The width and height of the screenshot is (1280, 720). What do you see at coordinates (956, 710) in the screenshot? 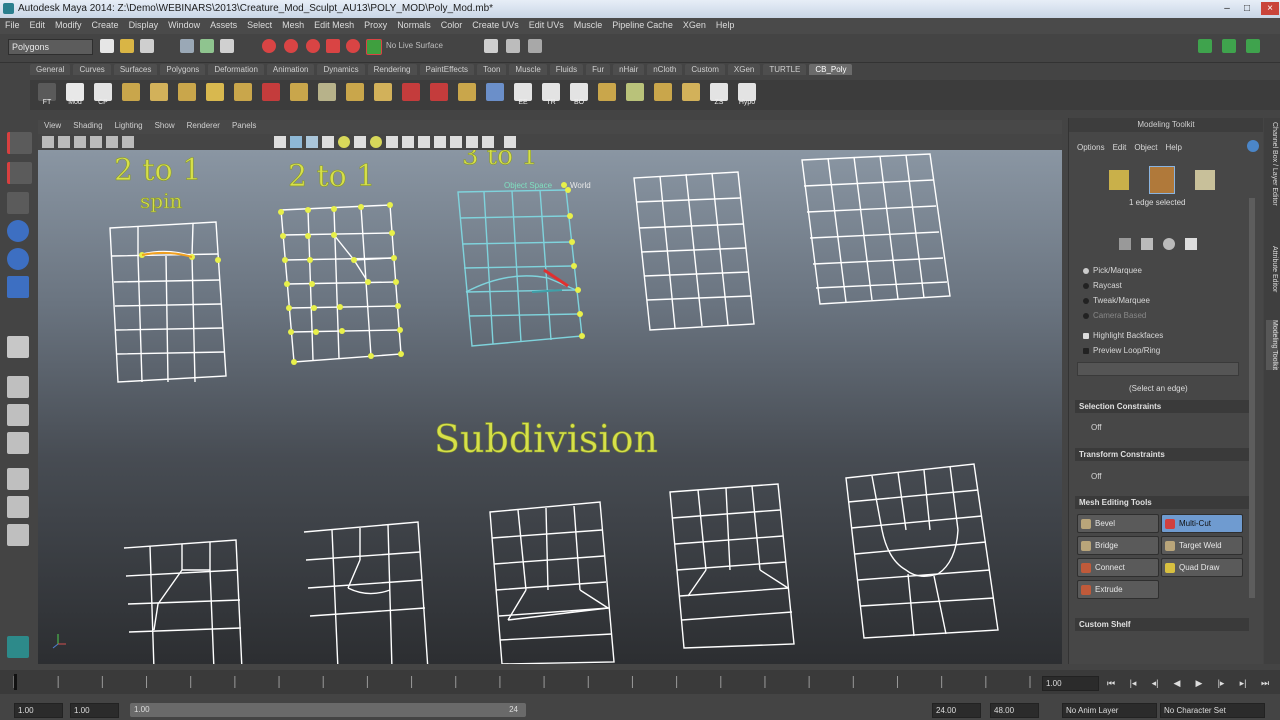
I see `playback-end-field: 24.00` at bounding box center [956, 710].